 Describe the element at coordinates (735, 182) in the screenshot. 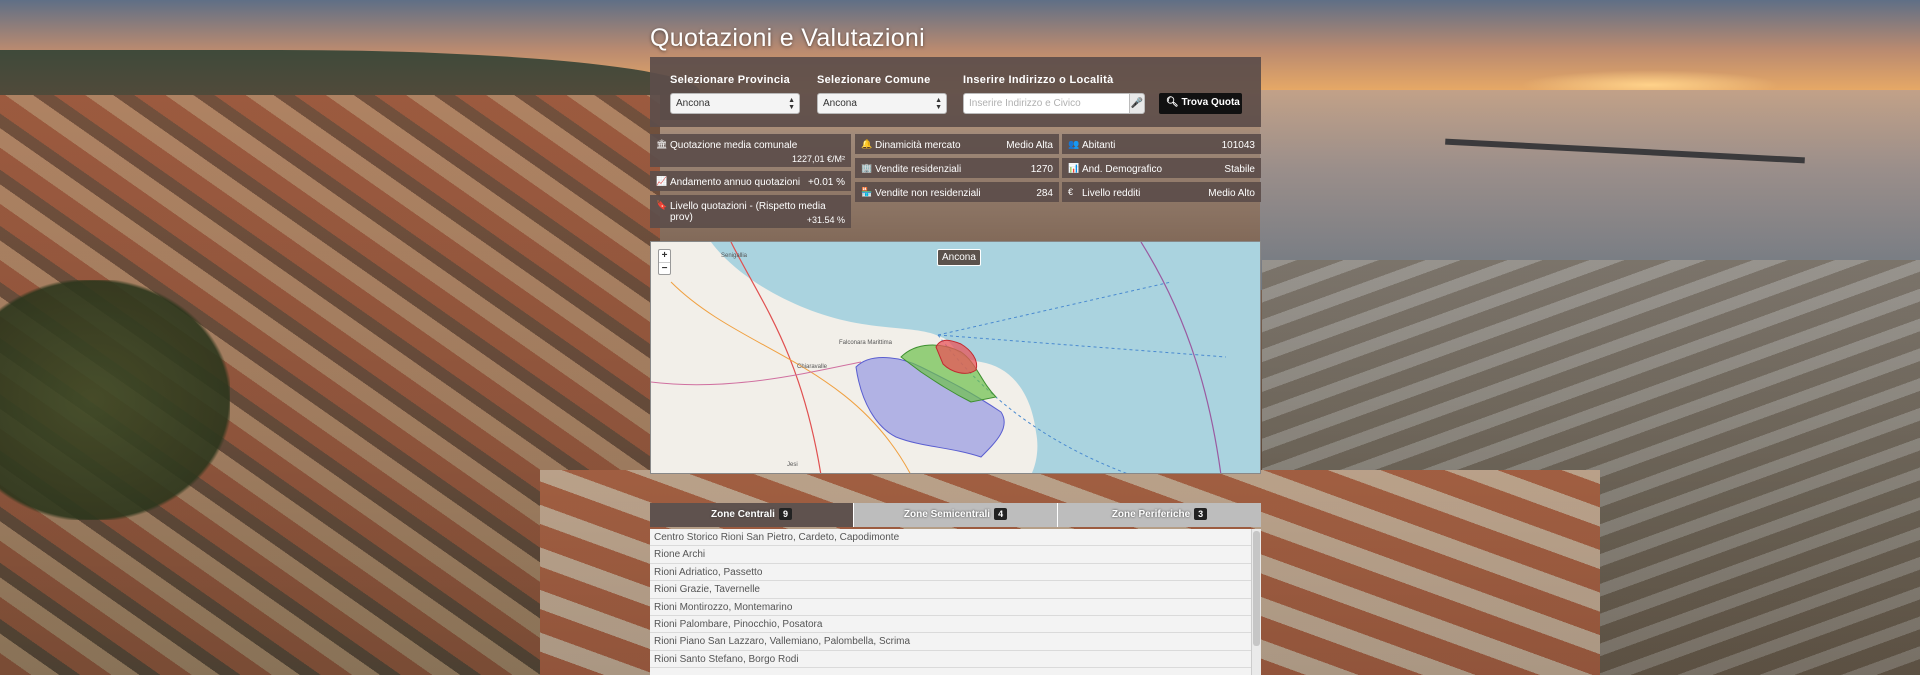

I see `stat-label: Andamento annuo quotazioni` at that location.